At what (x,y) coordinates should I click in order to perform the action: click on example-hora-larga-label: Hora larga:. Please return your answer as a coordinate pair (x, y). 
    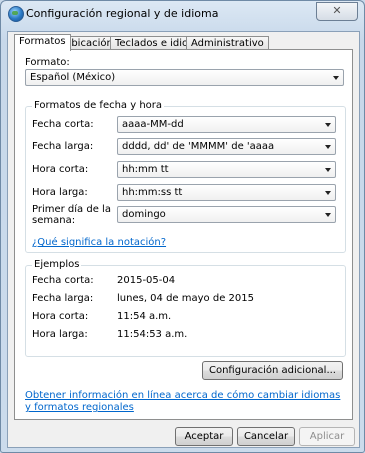
    Looking at the image, I should click on (60, 334).